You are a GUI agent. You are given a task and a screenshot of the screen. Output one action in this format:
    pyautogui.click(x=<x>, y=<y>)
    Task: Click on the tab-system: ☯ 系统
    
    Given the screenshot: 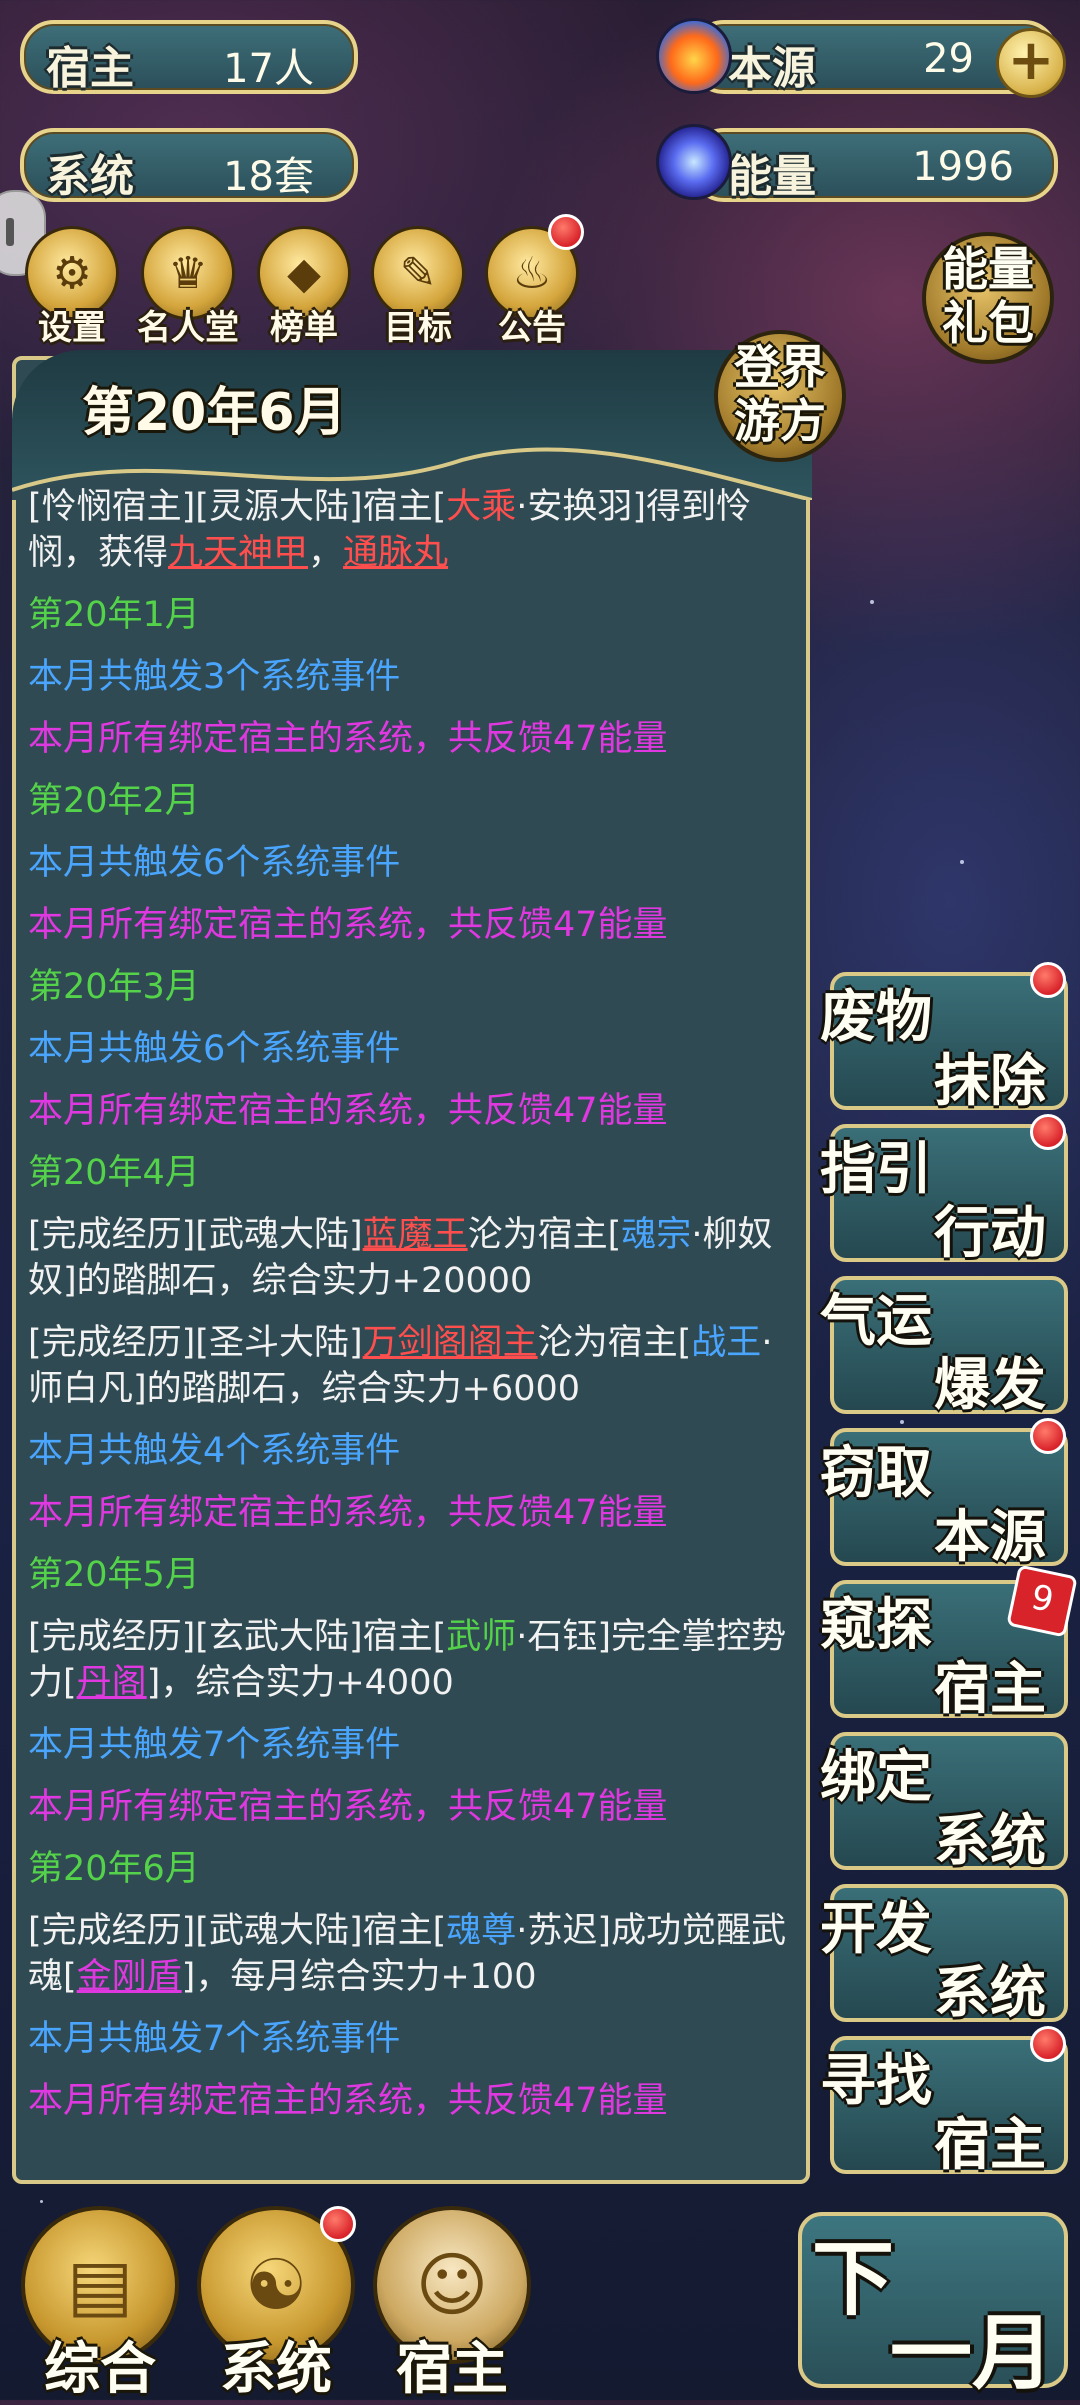 What is the action you would take?
    pyautogui.click(x=276, y=2304)
    